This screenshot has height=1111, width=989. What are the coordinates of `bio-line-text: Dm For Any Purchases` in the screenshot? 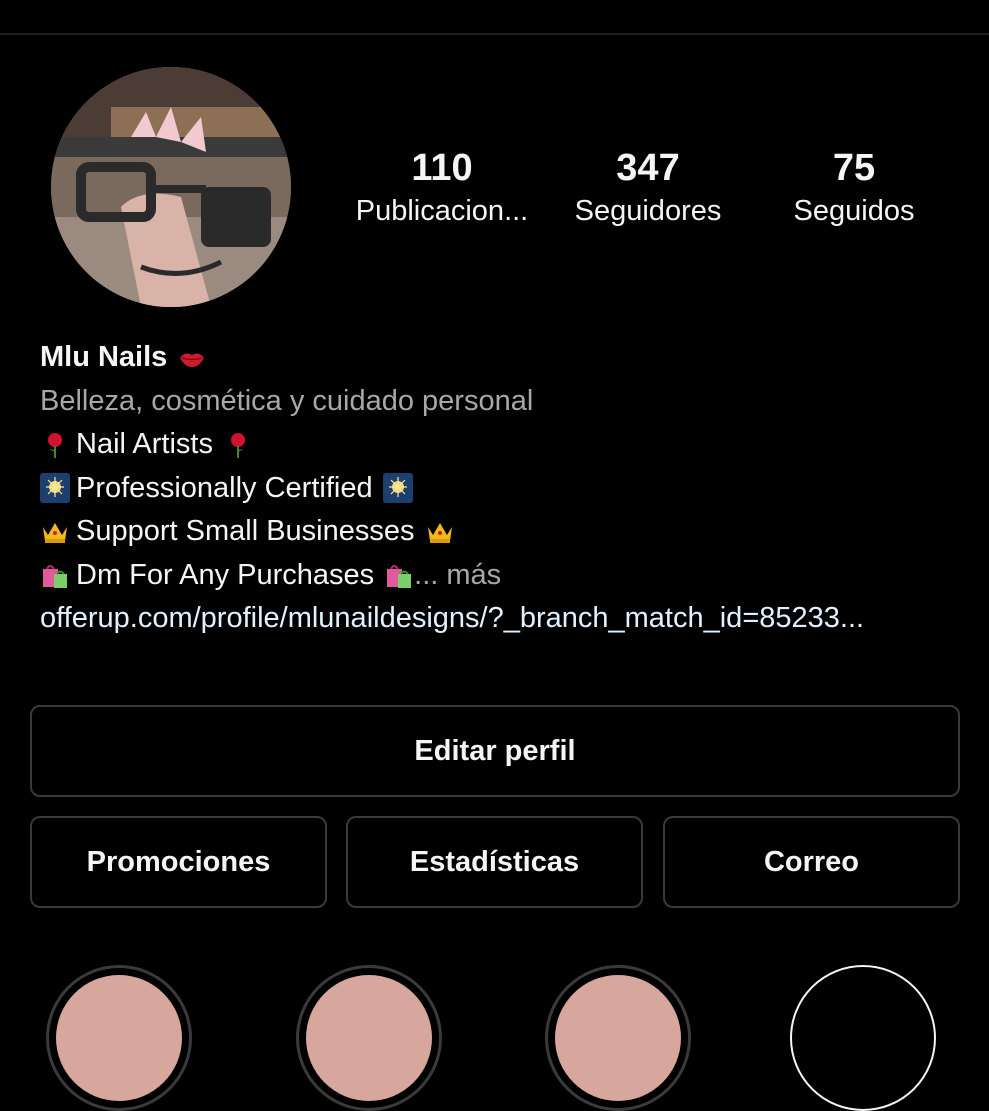 It's located at (225, 574).